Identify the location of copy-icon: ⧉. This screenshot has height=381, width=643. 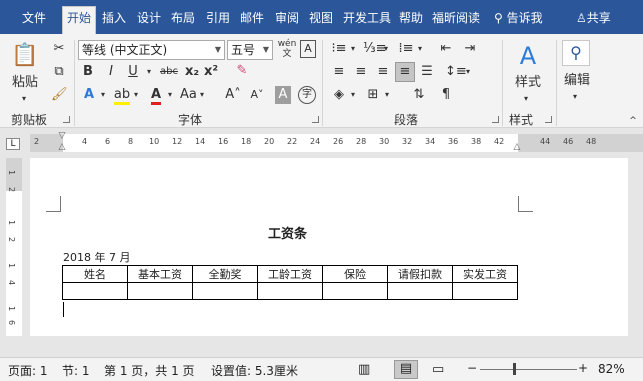
(59, 72).